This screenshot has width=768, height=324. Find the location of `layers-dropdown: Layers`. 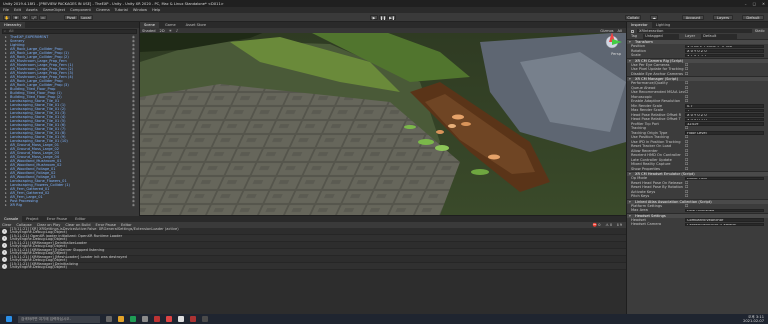

layers-dropdown: Layers is located at coordinates (723, 17).